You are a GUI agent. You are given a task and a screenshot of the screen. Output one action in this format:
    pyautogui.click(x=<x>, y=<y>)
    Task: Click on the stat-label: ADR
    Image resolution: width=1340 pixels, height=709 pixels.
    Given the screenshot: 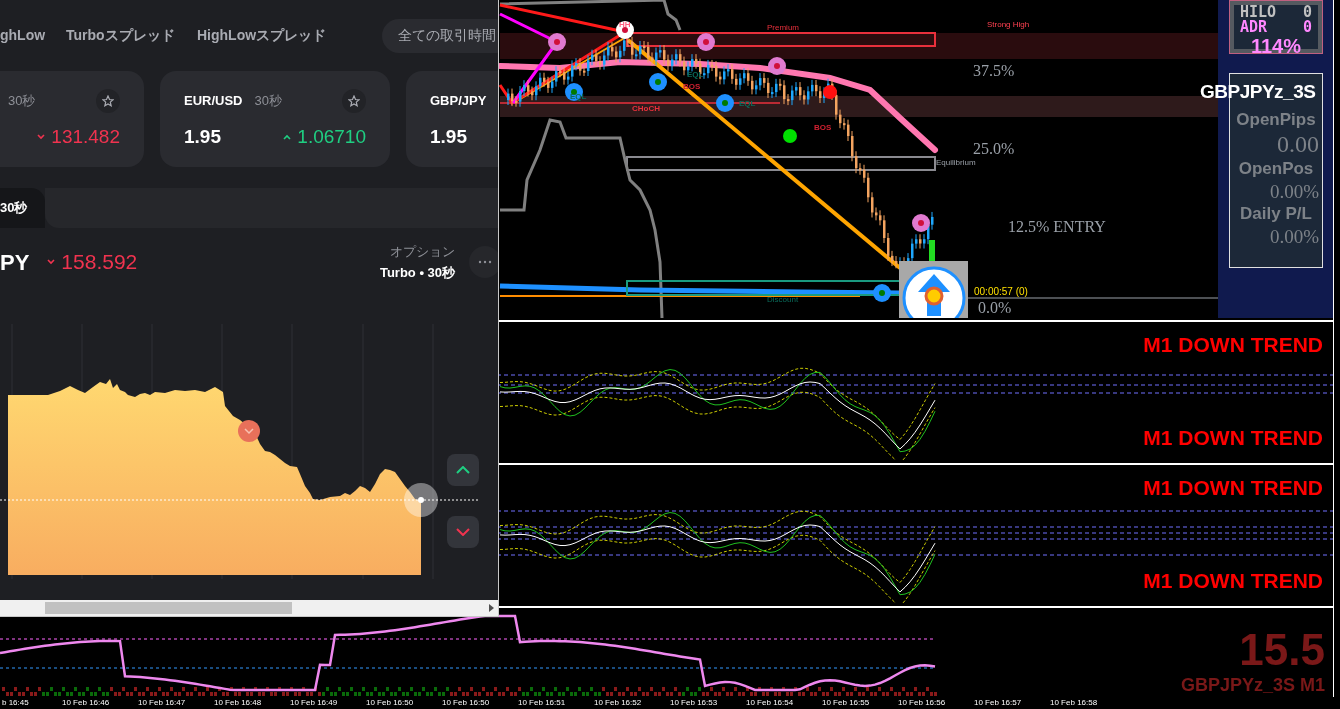 What is the action you would take?
    pyautogui.click(x=1254, y=27)
    